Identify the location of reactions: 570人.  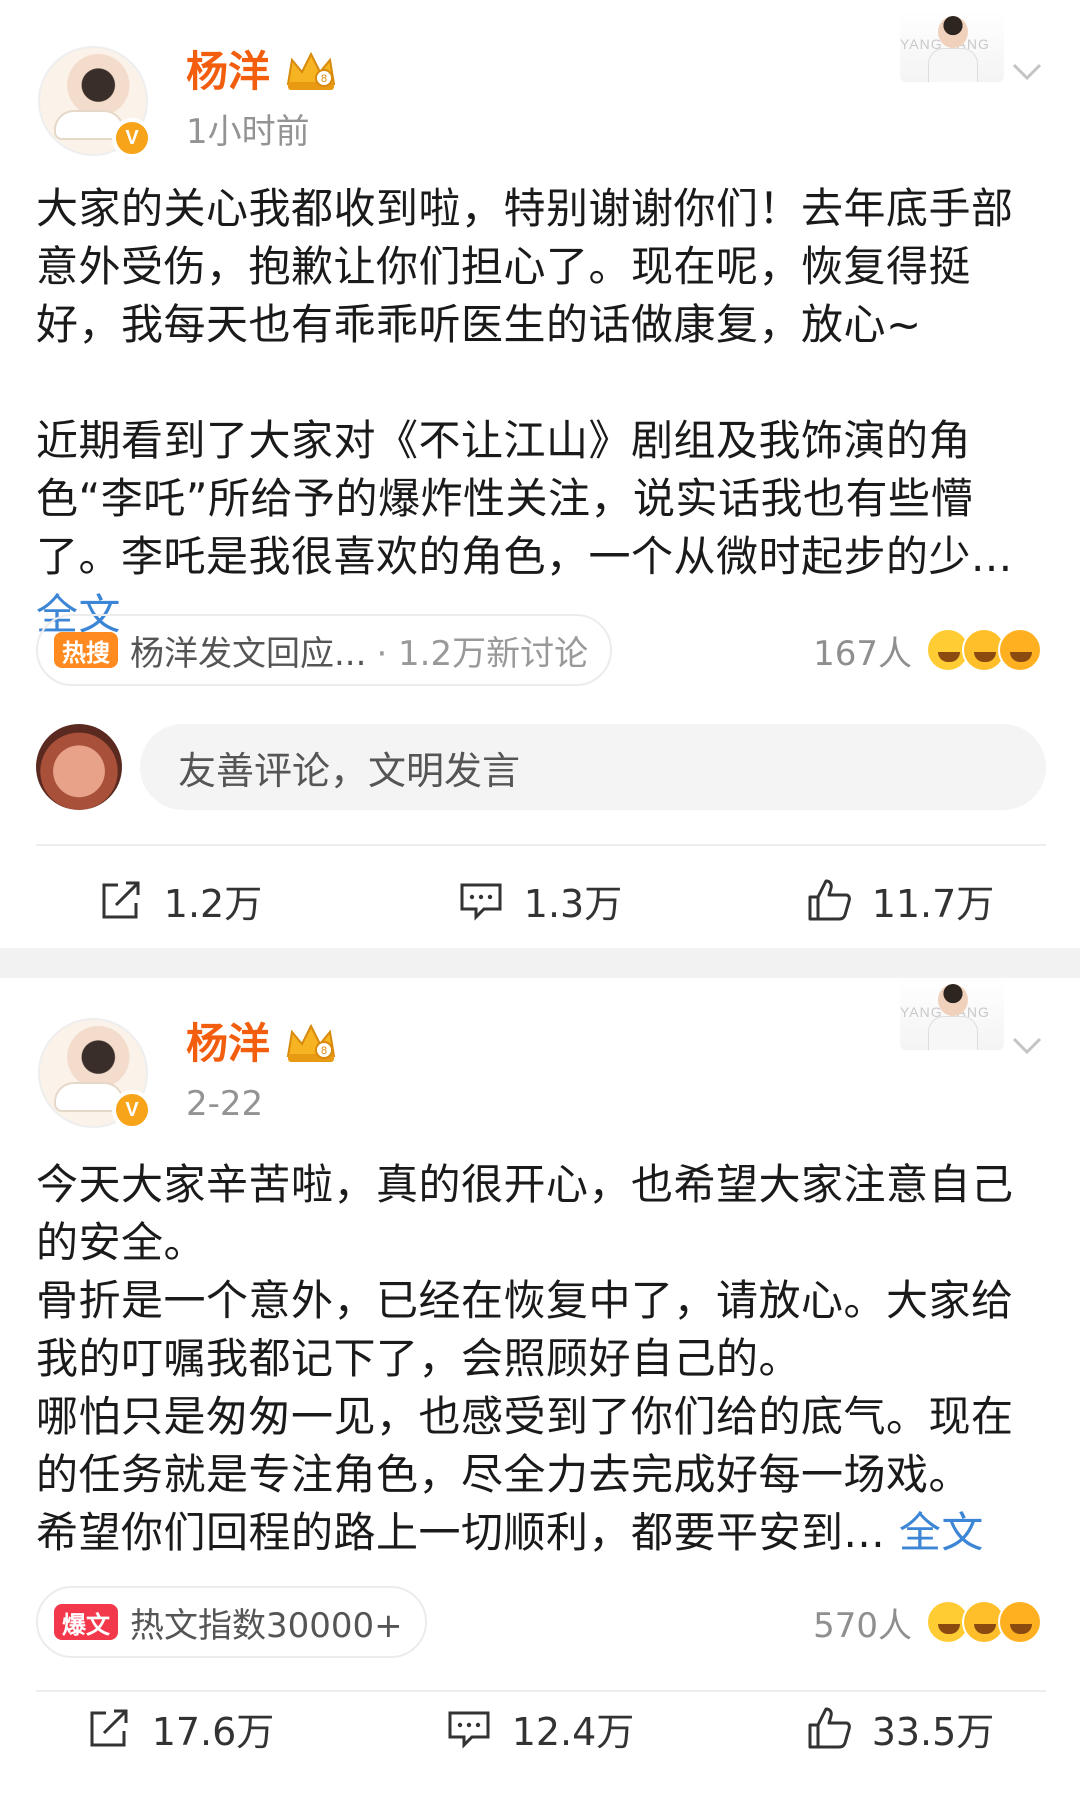
(927, 1622).